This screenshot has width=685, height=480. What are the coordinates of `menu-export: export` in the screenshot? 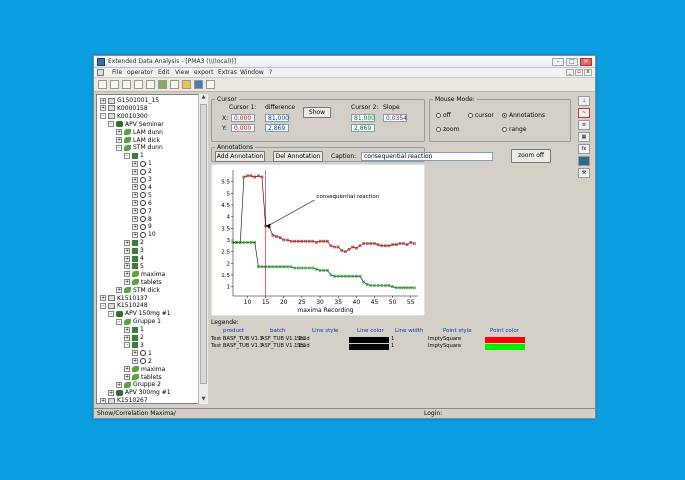 It's located at (203, 72).